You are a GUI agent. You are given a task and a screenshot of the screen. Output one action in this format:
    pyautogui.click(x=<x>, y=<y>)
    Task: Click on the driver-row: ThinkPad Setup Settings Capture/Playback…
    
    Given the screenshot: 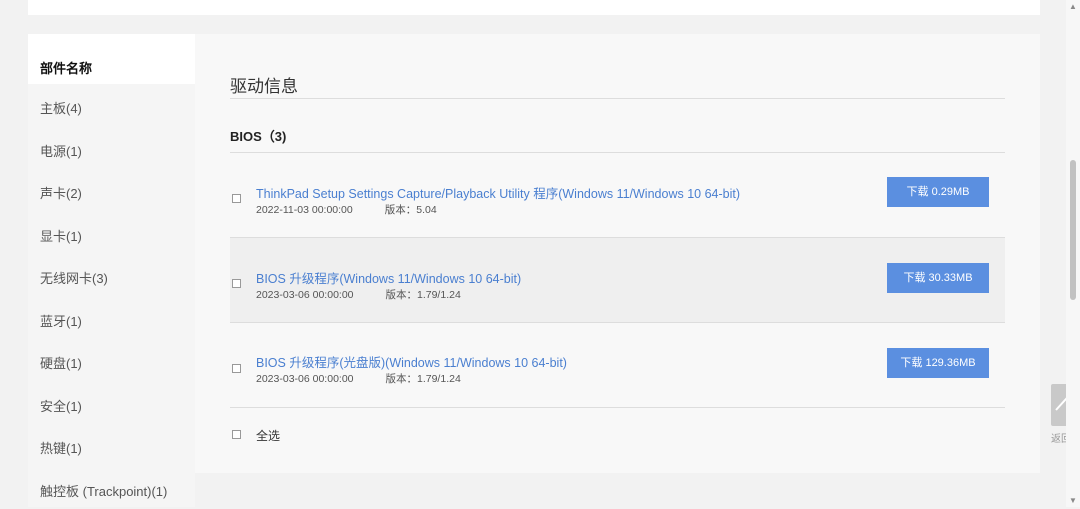 What is the action you would take?
    pyautogui.click(x=617, y=195)
    